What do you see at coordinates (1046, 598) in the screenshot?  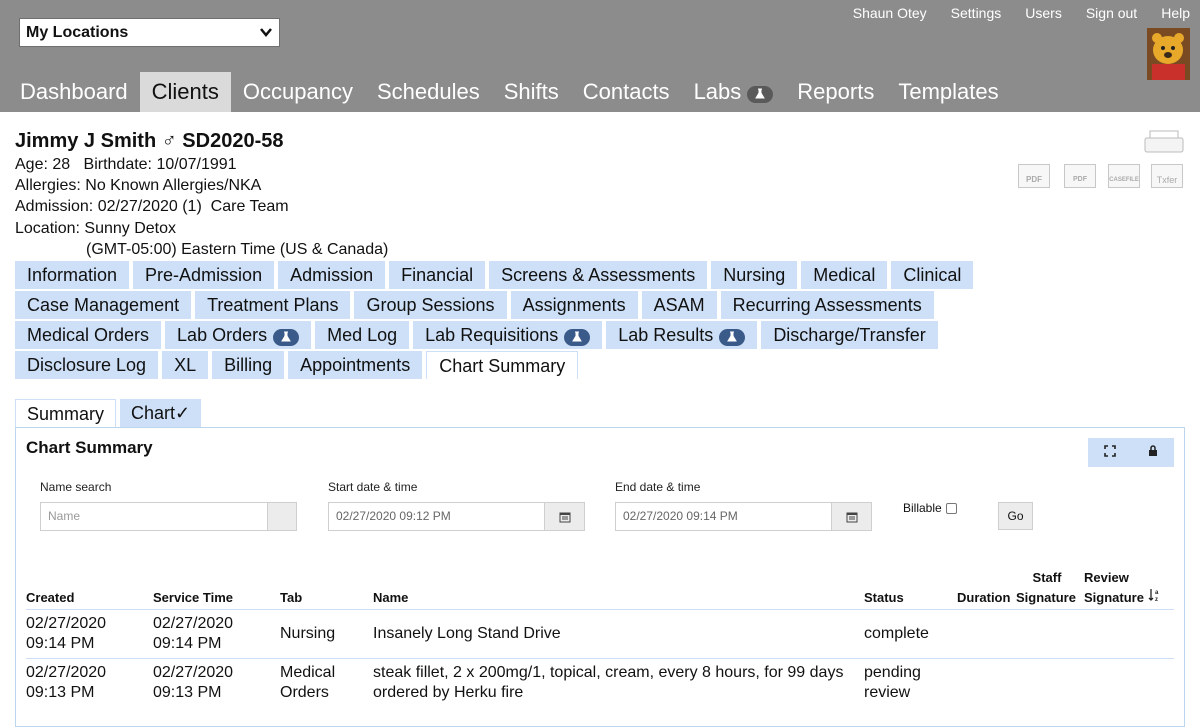 I see `col-staff-signature: Signature` at bounding box center [1046, 598].